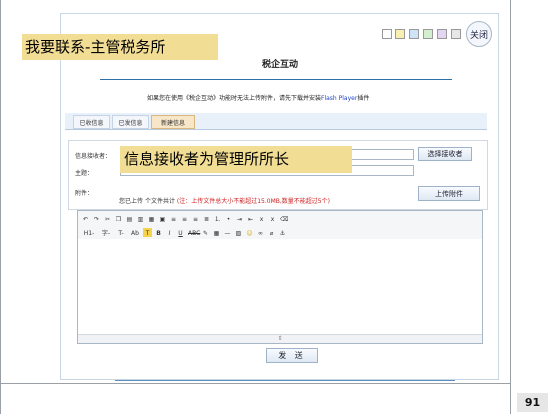  Describe the element at coordinates (414, 34) in the screenshot. I see `theme-swatch-blue` at that location.